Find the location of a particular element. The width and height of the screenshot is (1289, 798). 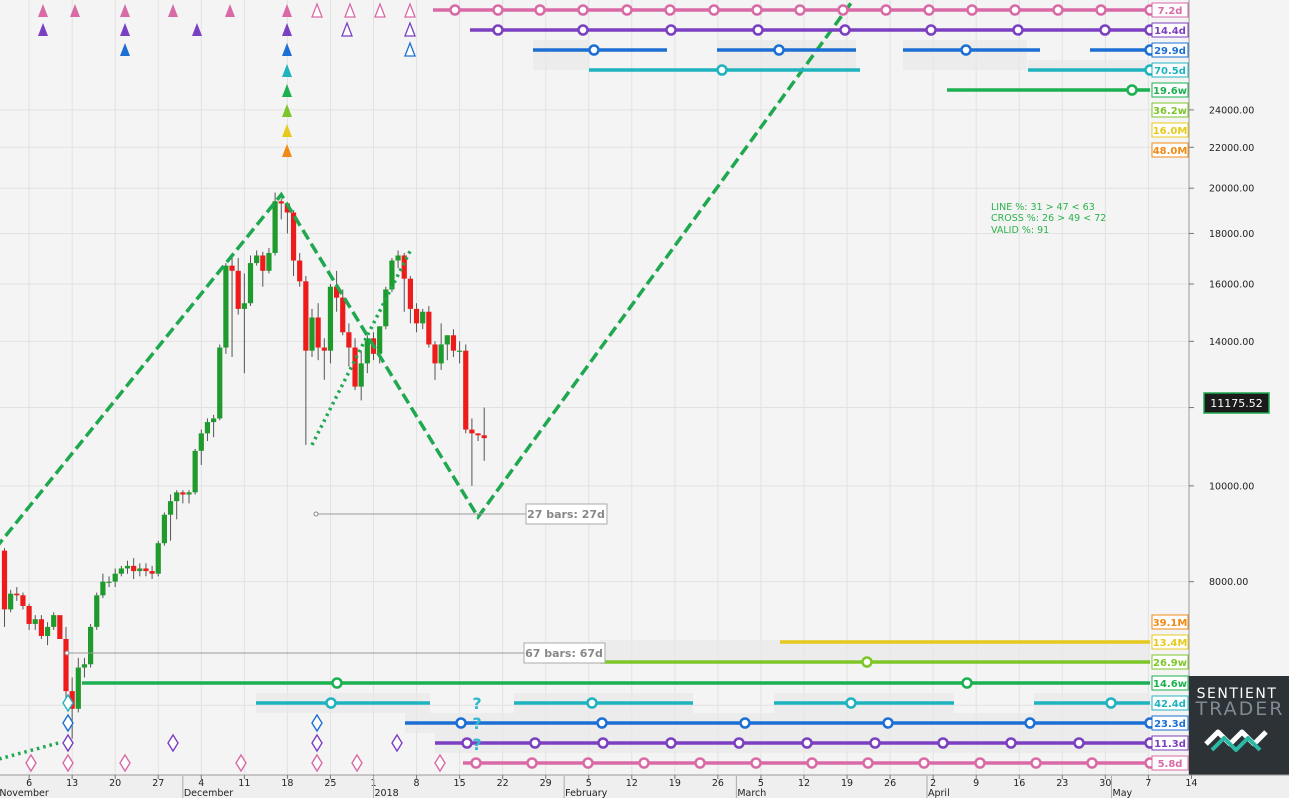

bottom-cycle-tag-label: 11.3d is located at coordinates (1170, 744).